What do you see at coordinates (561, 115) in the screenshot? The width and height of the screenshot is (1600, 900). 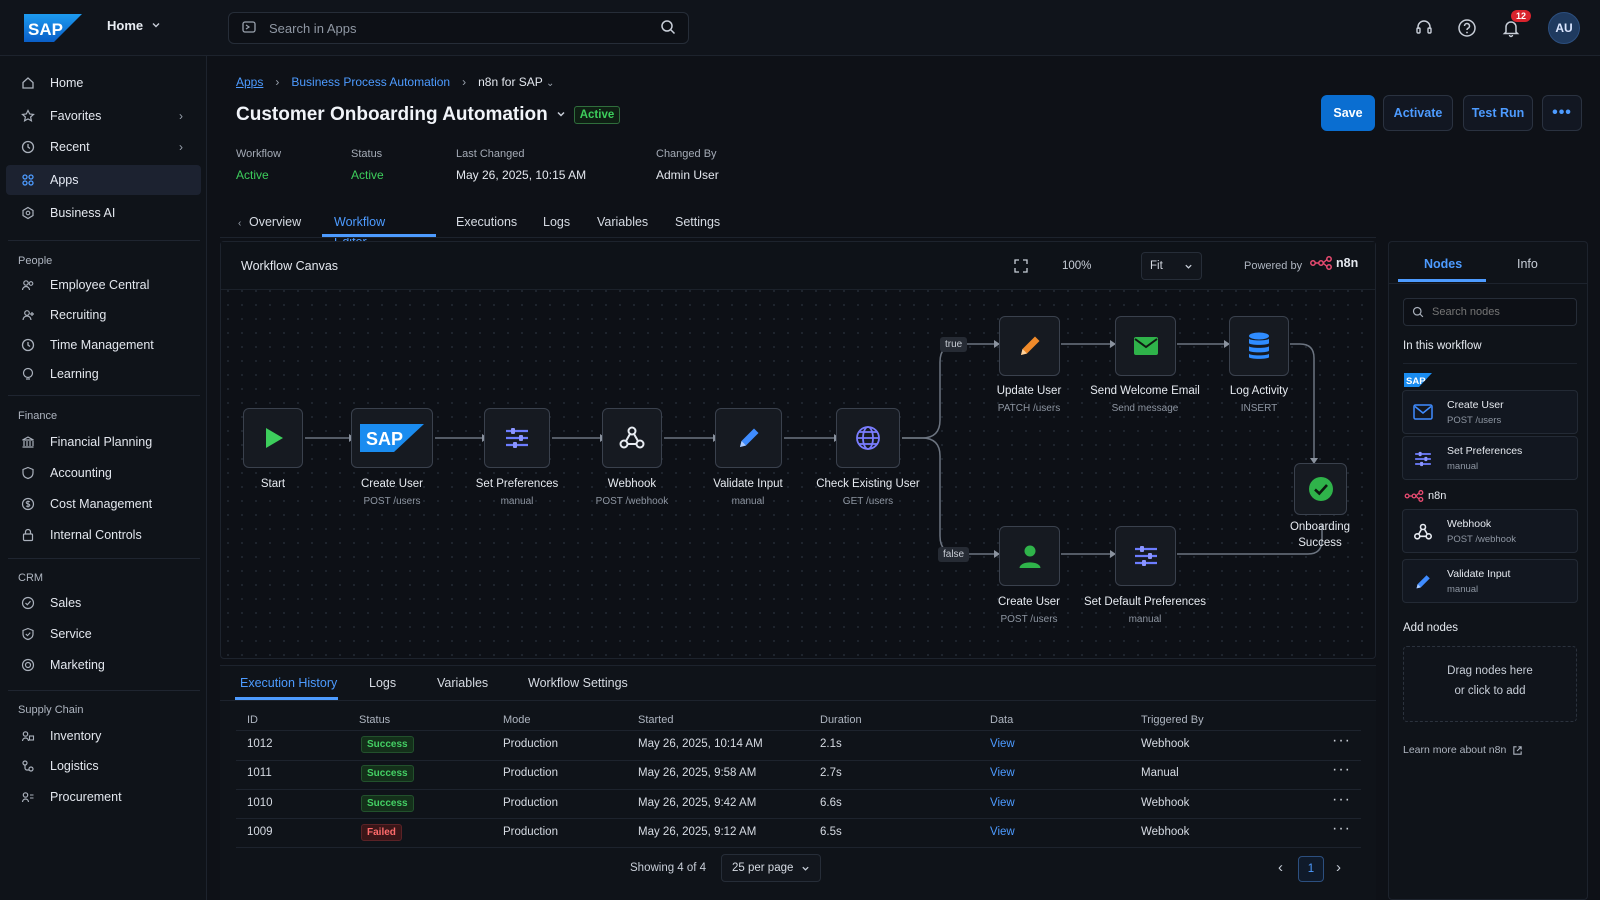 I see `chevron-down-icon` at bounding box center [561, 115].